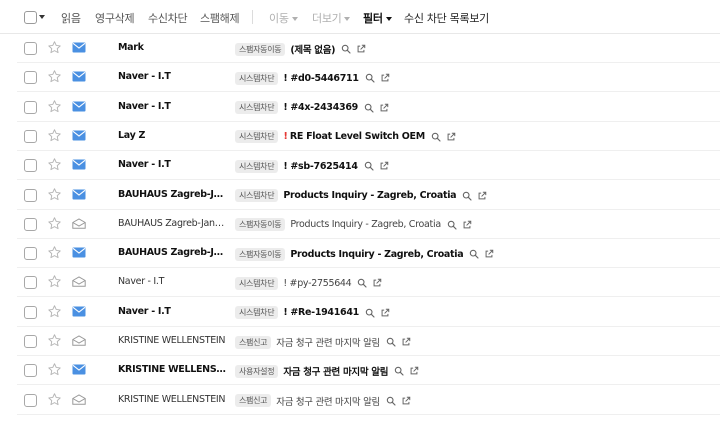  Describe the element at coordinates (320, 166) in the screenshot. I see `subject-text: ! #sb-7625414` at that location.